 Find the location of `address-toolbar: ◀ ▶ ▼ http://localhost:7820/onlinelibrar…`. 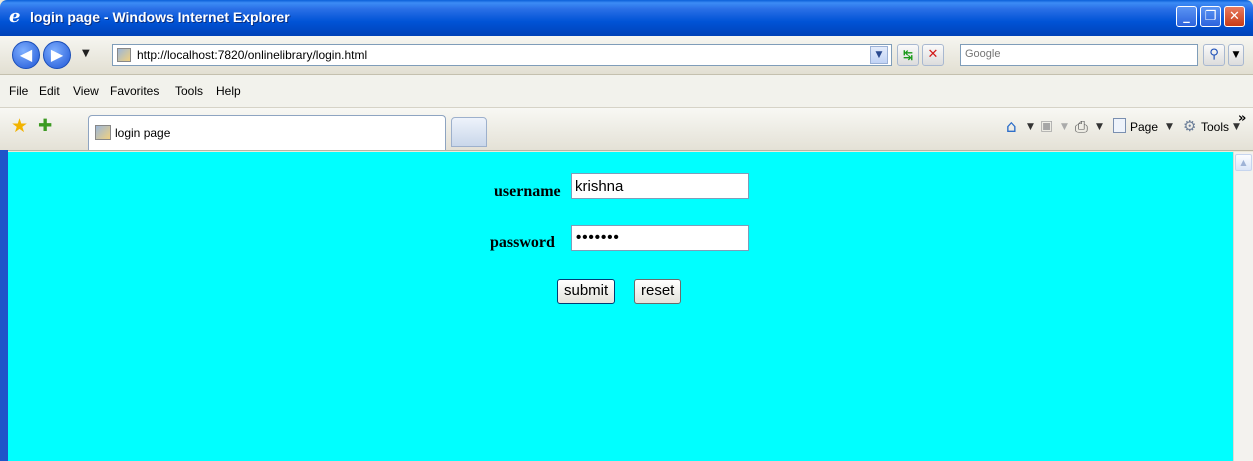

address-toolbar: ◀ ▶ ▼ http://localhost:7820/onlinelibrar… is located at coordinates (626, 55).